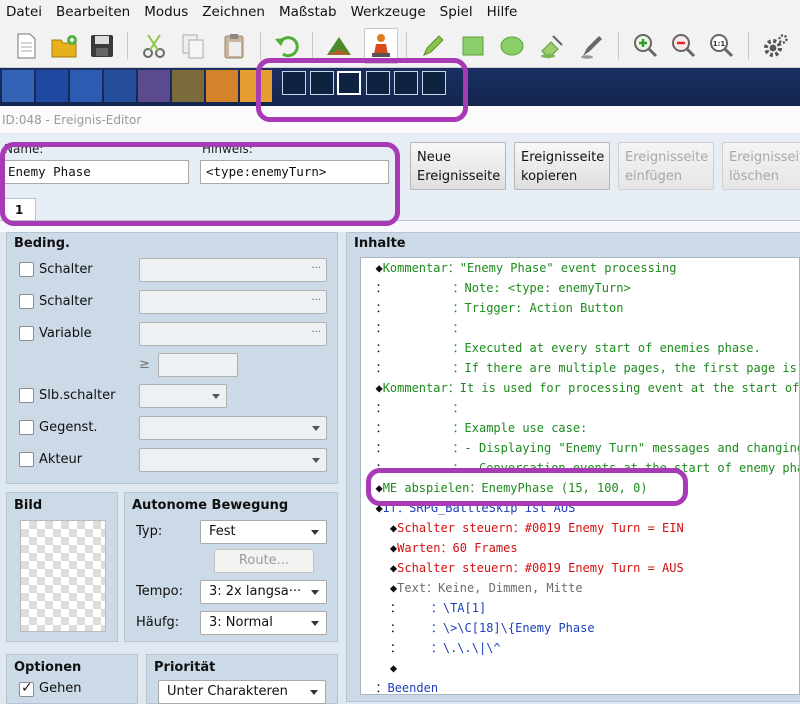 The height and width of the screenshot is (704, 800). Describe the element at coordinates (400, 120) in the screenshot. I see `editor-title: ID:048 - Ereignis-Editor` at that location.